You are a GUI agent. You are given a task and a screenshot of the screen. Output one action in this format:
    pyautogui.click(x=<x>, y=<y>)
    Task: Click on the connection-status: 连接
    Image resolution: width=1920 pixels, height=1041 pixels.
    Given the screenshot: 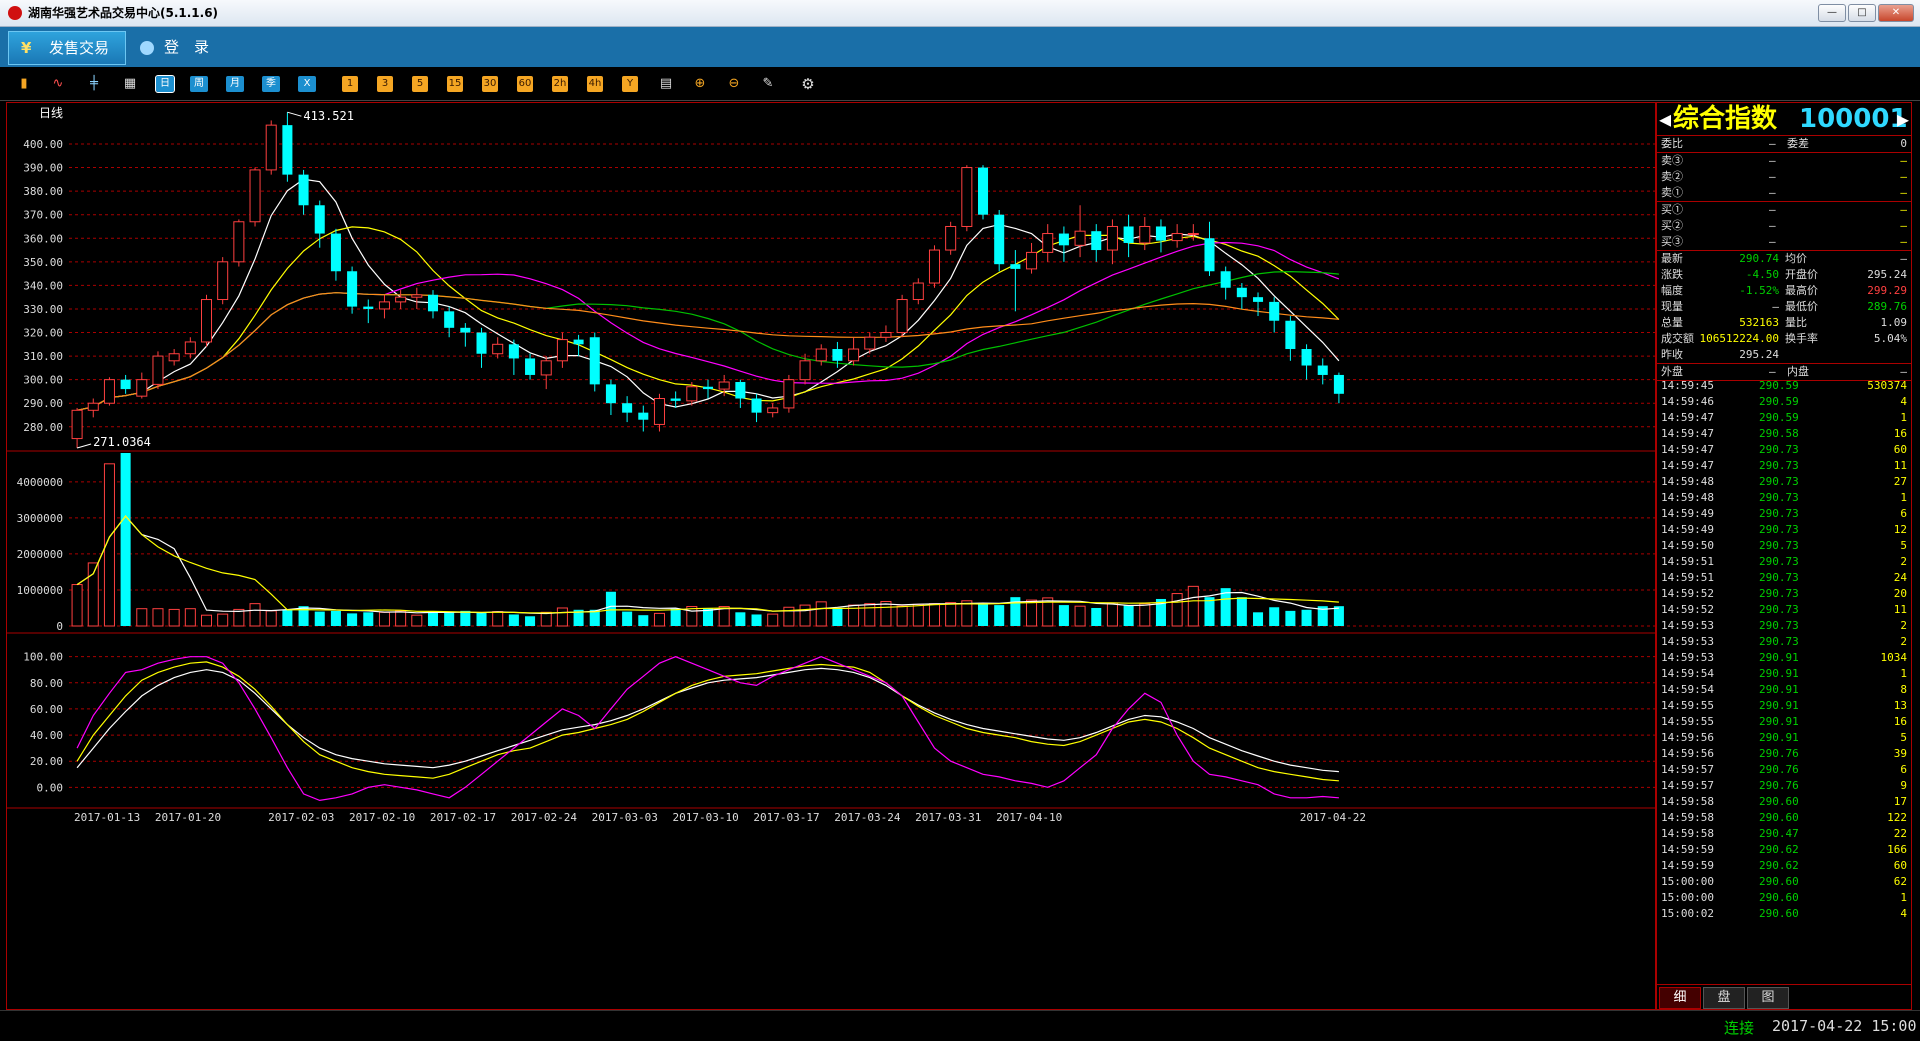 What is the action you would take?
    pyautogui.click(x=1739, y=1028)
    